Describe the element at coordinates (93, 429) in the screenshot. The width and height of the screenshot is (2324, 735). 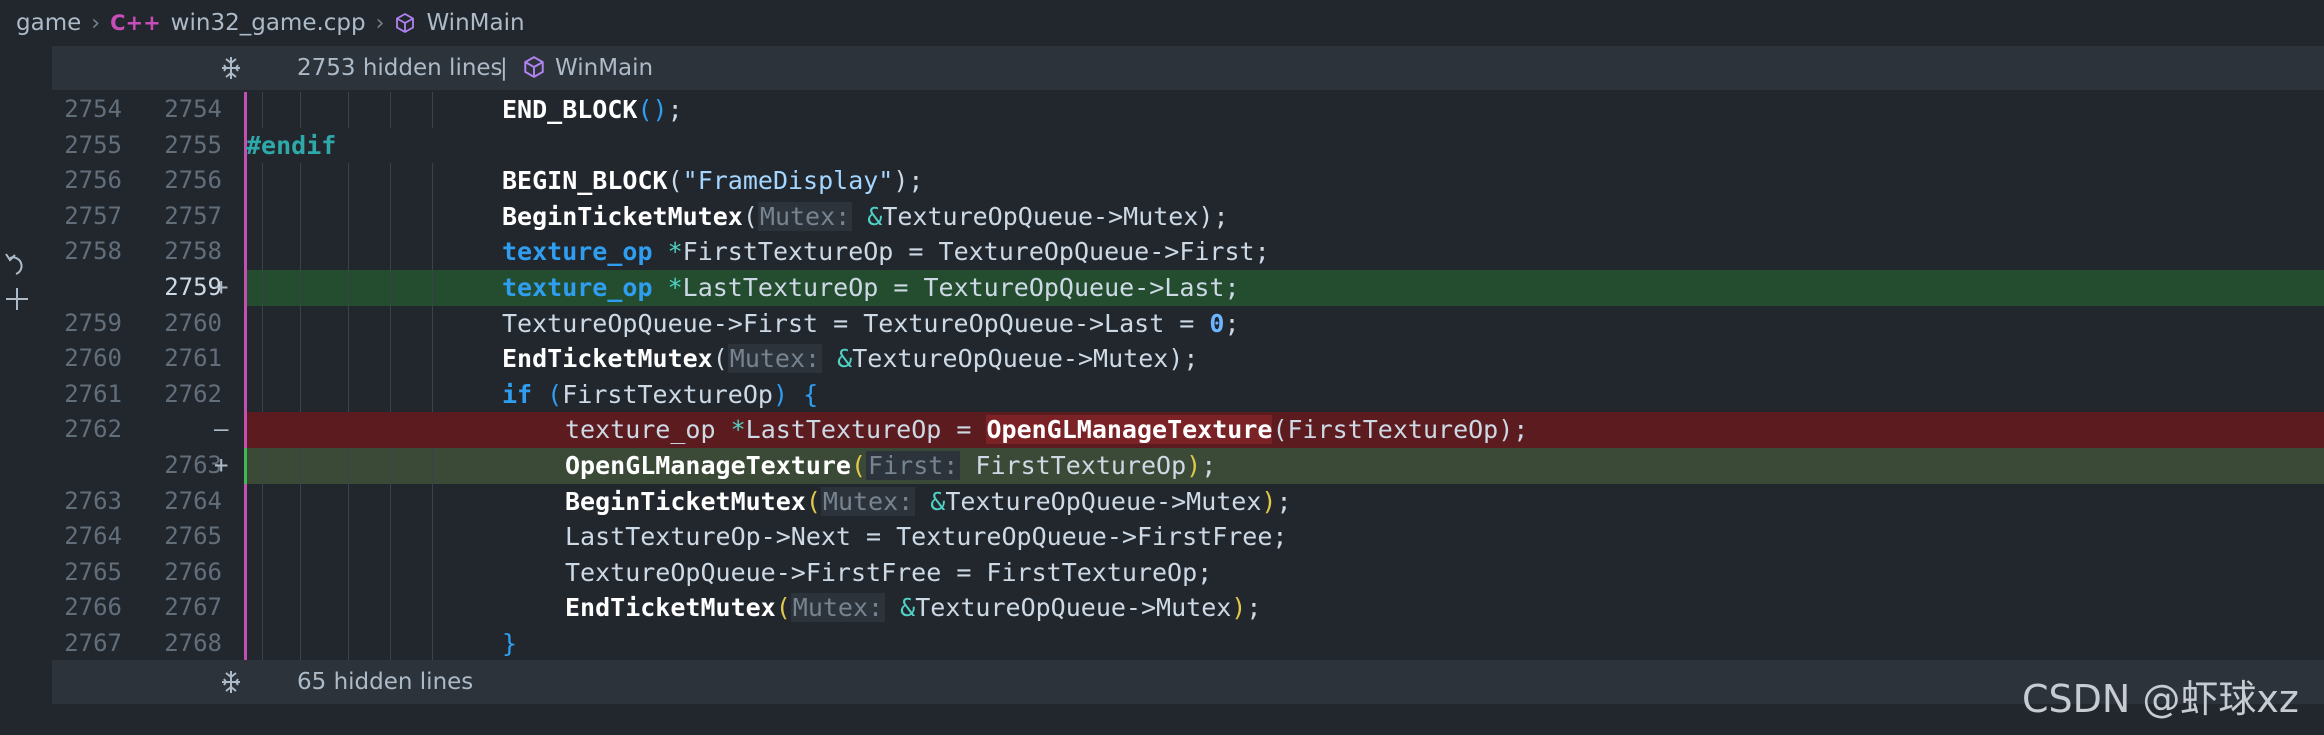
I see `old-line-number: 2762` at that location.